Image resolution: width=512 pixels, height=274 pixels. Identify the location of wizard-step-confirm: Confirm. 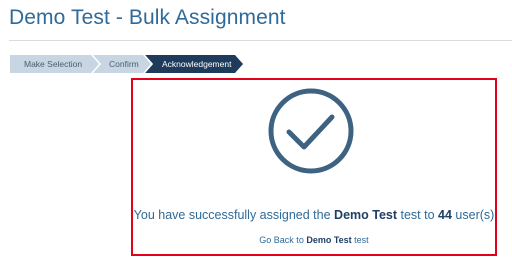
(123, 64).